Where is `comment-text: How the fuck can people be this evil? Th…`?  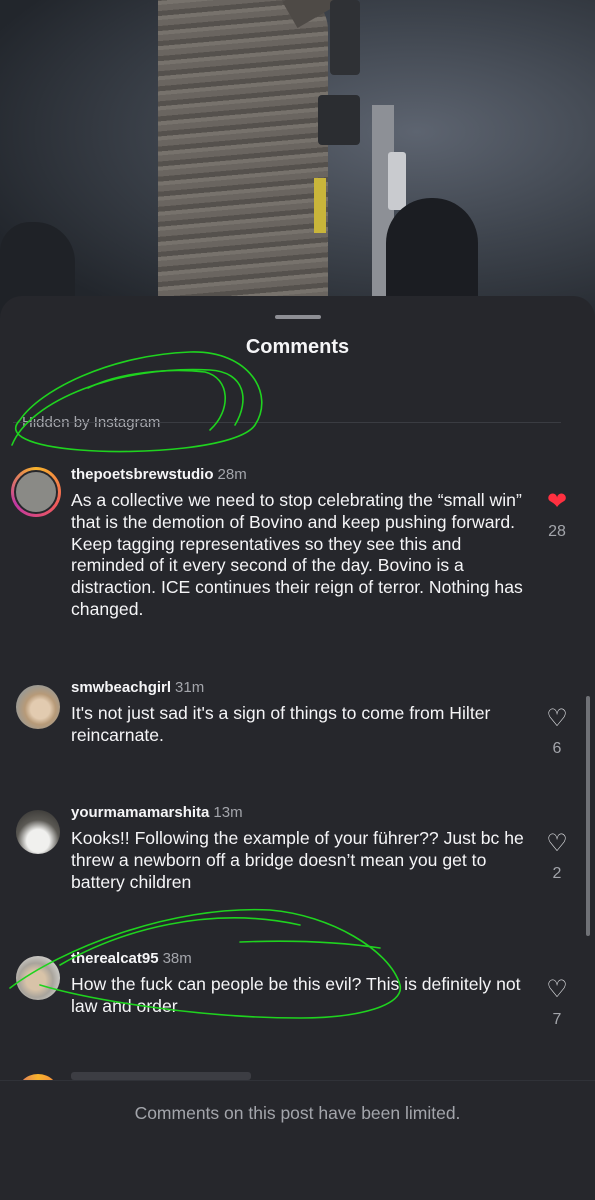
comment-text: How the fuck can people be this evil? Th… is located at coordinates (296, 995).